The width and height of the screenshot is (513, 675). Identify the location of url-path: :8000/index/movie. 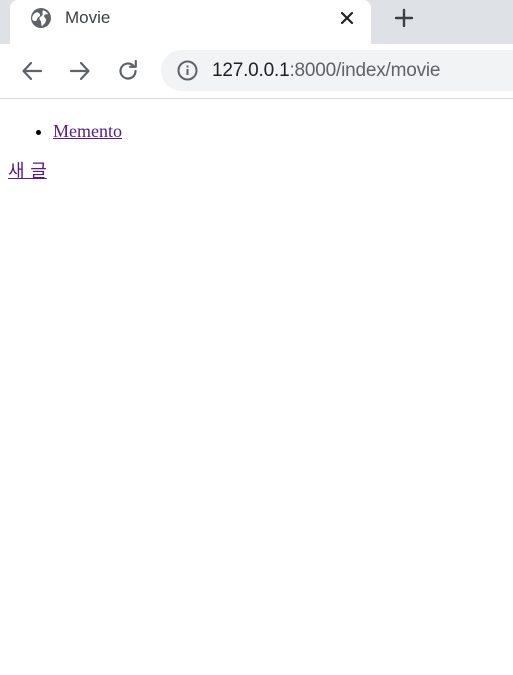
(365, 70).